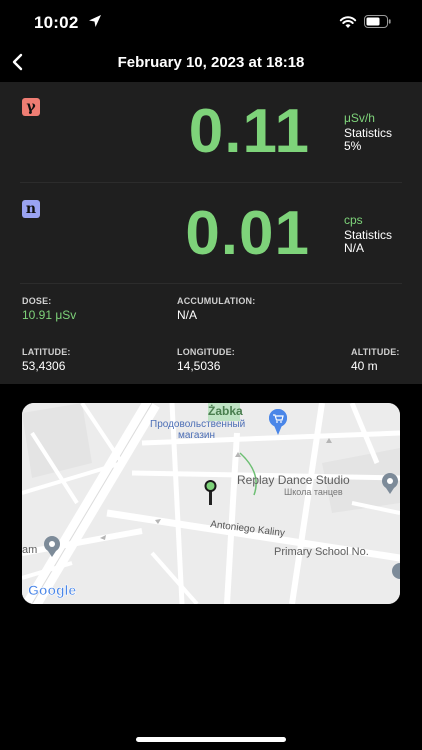 This screenshot has width=422, height=750. Describe the element at coordinates (354, 248) in the screenshot. I see `neutron-statistics-value: N/A` at that location.